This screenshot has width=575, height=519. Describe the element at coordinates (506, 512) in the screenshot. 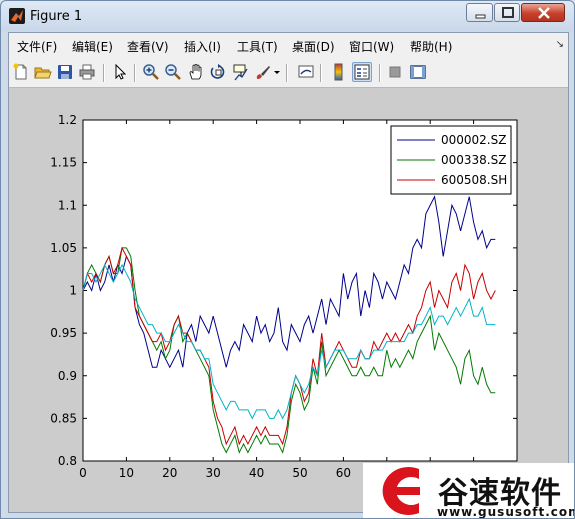

I see `watermark-url: www.gususoft.com` at that location.